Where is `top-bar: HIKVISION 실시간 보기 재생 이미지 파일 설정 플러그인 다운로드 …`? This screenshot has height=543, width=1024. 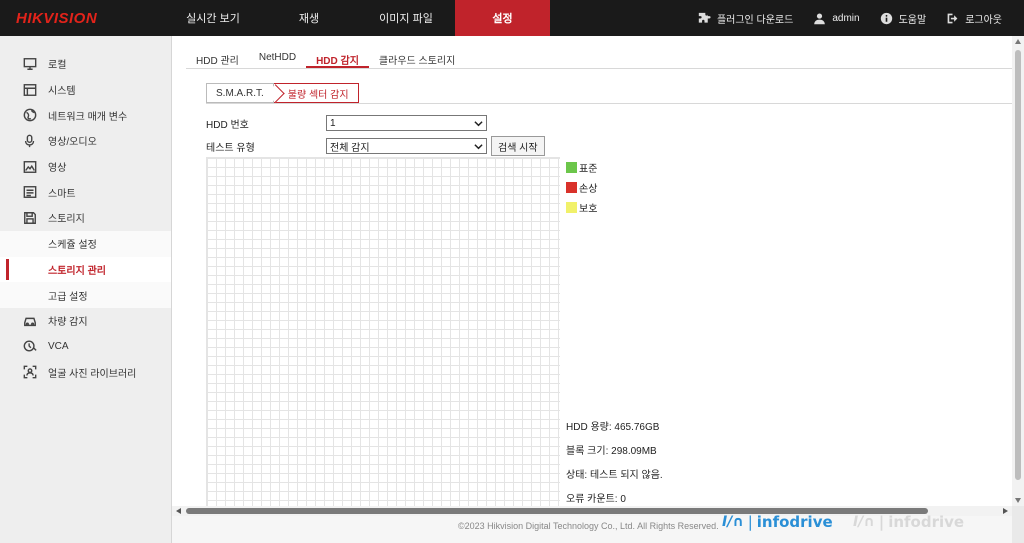 top-bar: HIKVISION 실시간 보기 재생 이미지 파일 설정 플러그인 다운로드 … is located at coordinates (512, 18).